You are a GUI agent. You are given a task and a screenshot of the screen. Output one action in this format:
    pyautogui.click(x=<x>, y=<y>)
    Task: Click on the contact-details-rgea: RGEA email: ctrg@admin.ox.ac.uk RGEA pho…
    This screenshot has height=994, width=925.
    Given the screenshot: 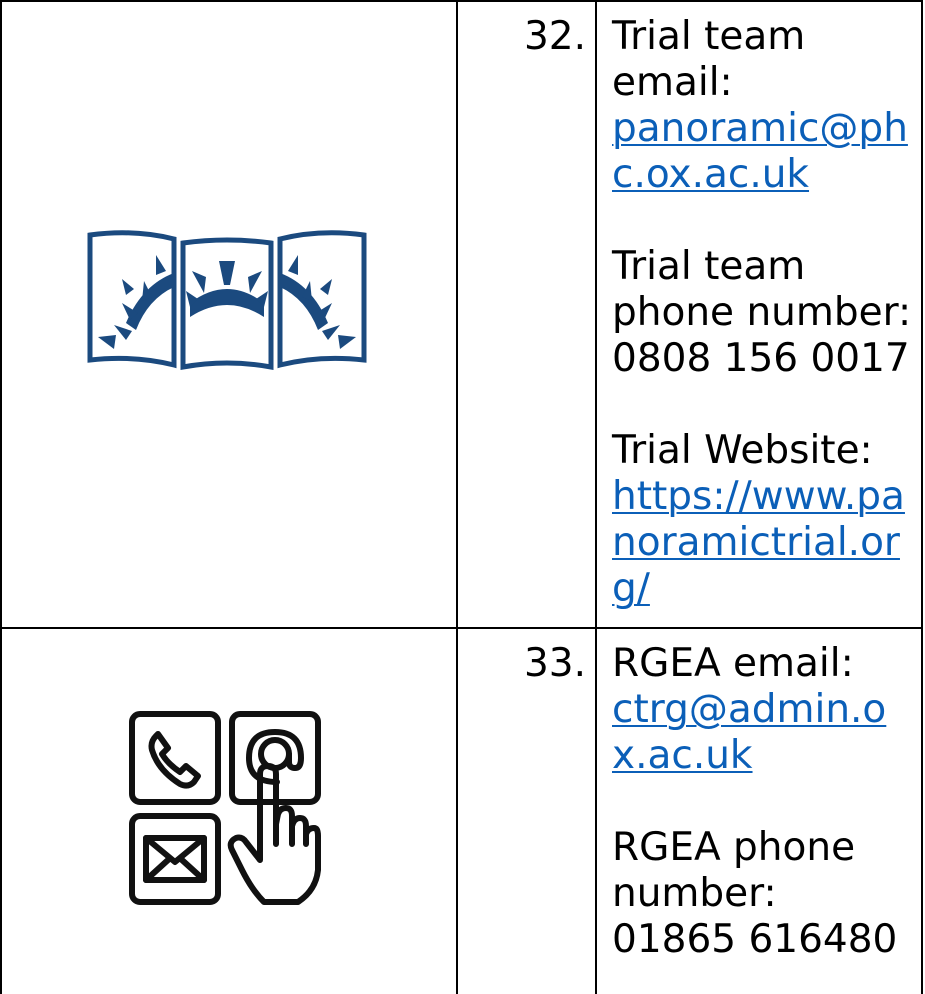 What is the action you would take?
    pyautogui.click(x=762, y=802)
    